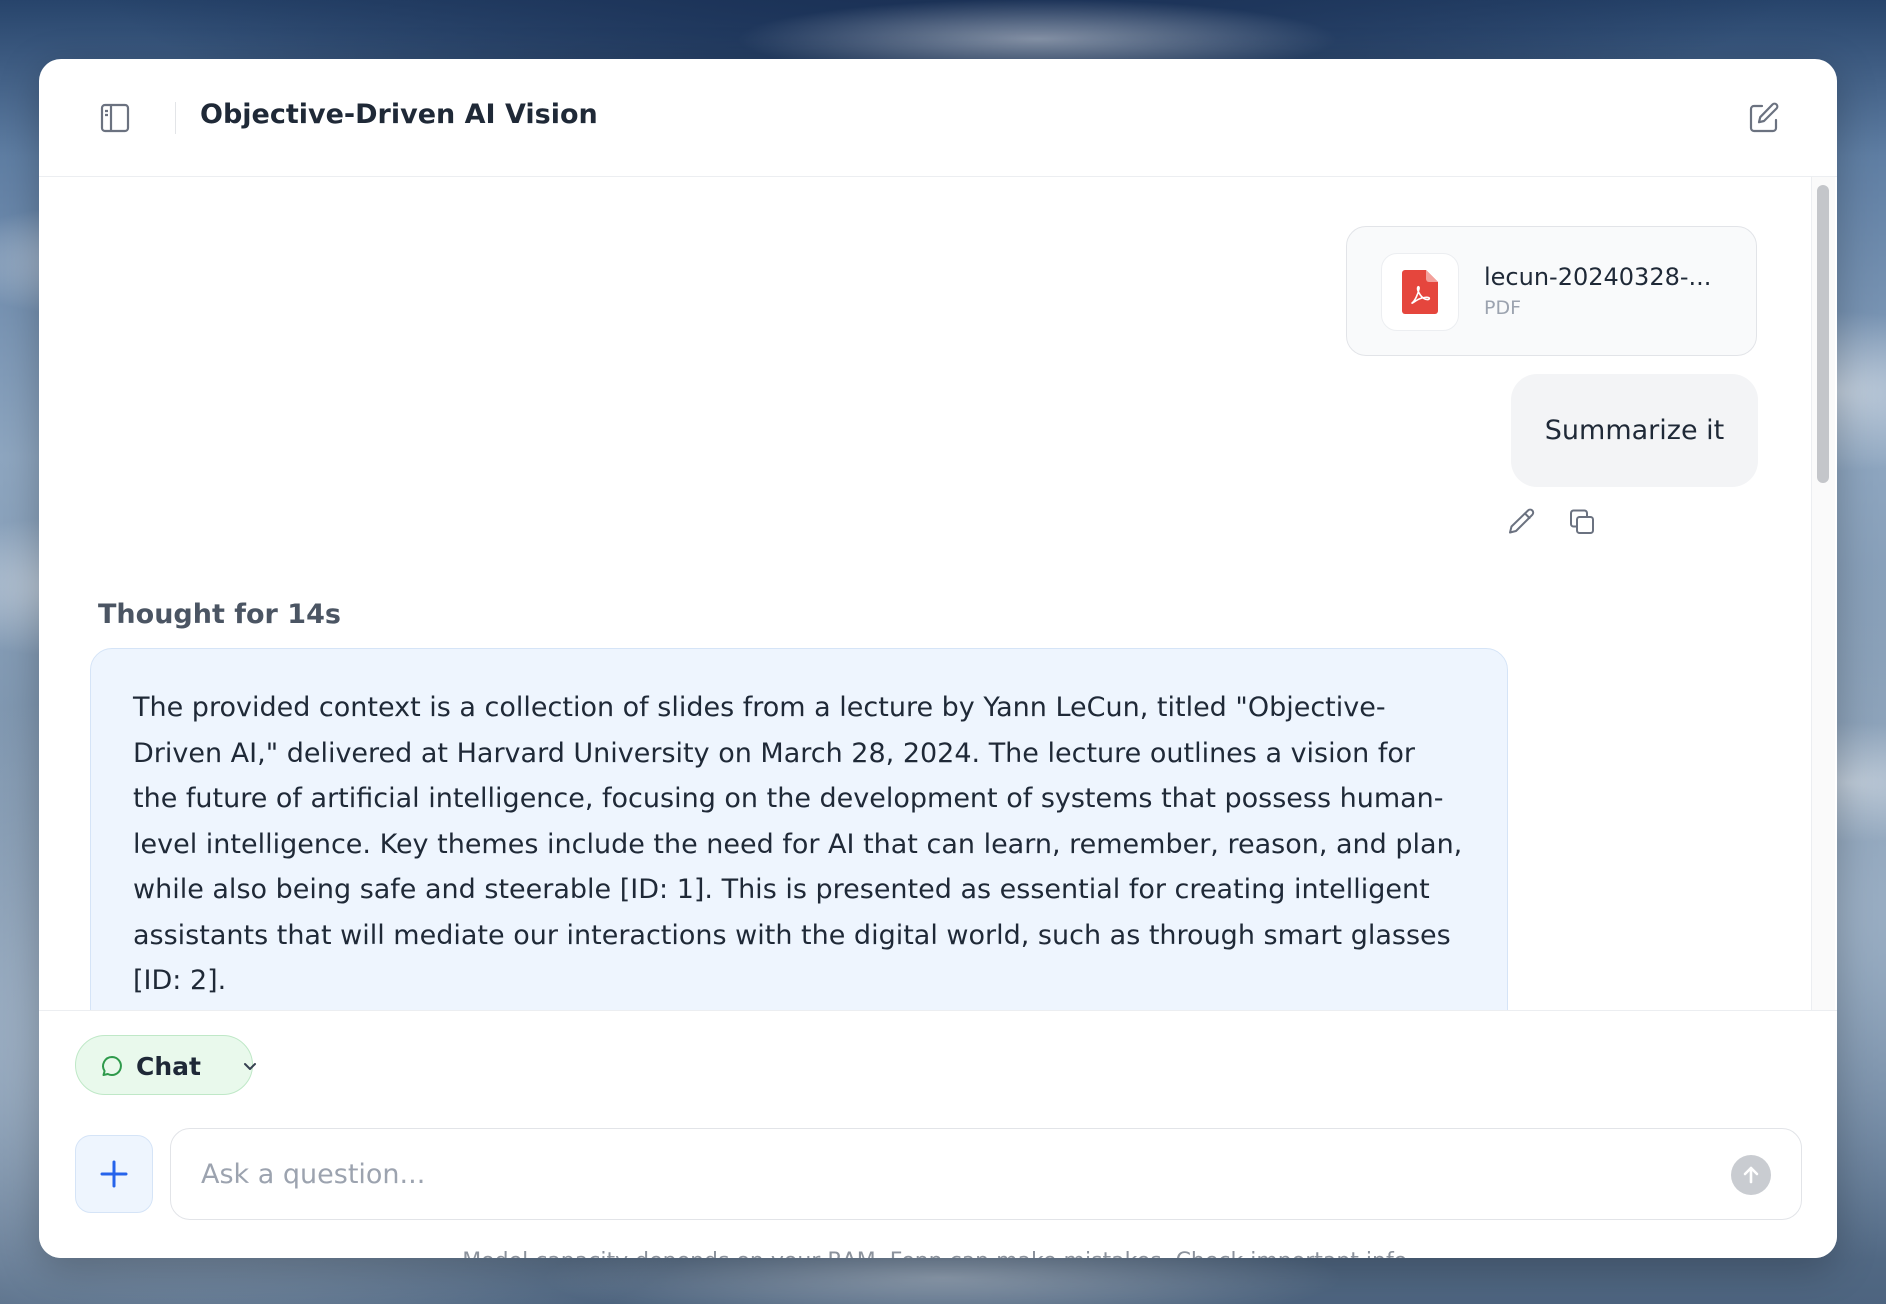 This screenshot has height=1304, width=1886. I want to click on sidebar-icon, so click(115, 118).